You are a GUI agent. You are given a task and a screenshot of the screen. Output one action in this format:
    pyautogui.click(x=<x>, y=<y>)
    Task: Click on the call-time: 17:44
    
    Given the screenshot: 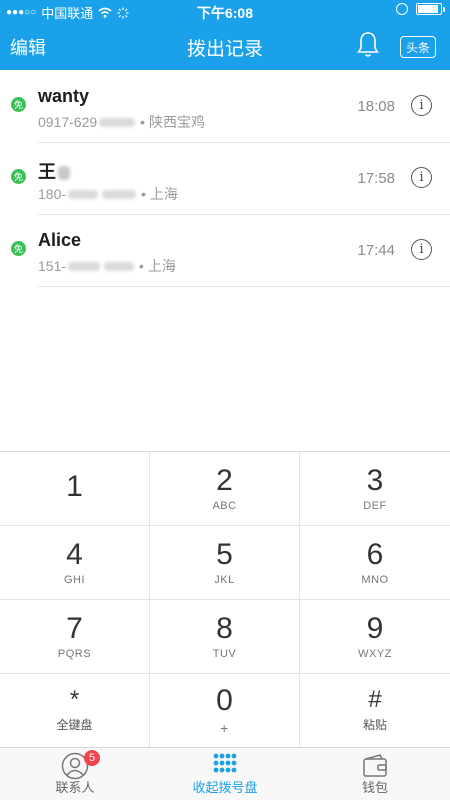 What is the action you would take?
    pyautogui.click(x=376, y=250)
    